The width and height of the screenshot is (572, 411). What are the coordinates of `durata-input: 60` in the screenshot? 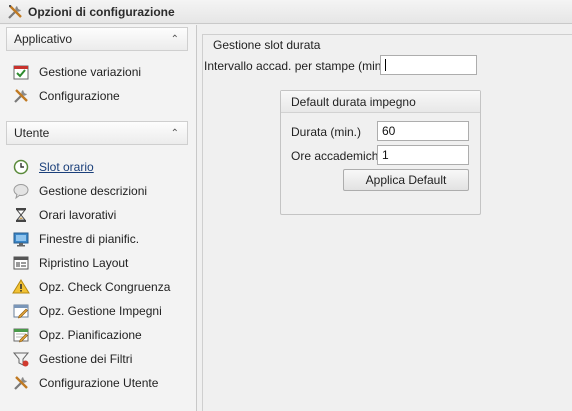 It's located at (423, 131).